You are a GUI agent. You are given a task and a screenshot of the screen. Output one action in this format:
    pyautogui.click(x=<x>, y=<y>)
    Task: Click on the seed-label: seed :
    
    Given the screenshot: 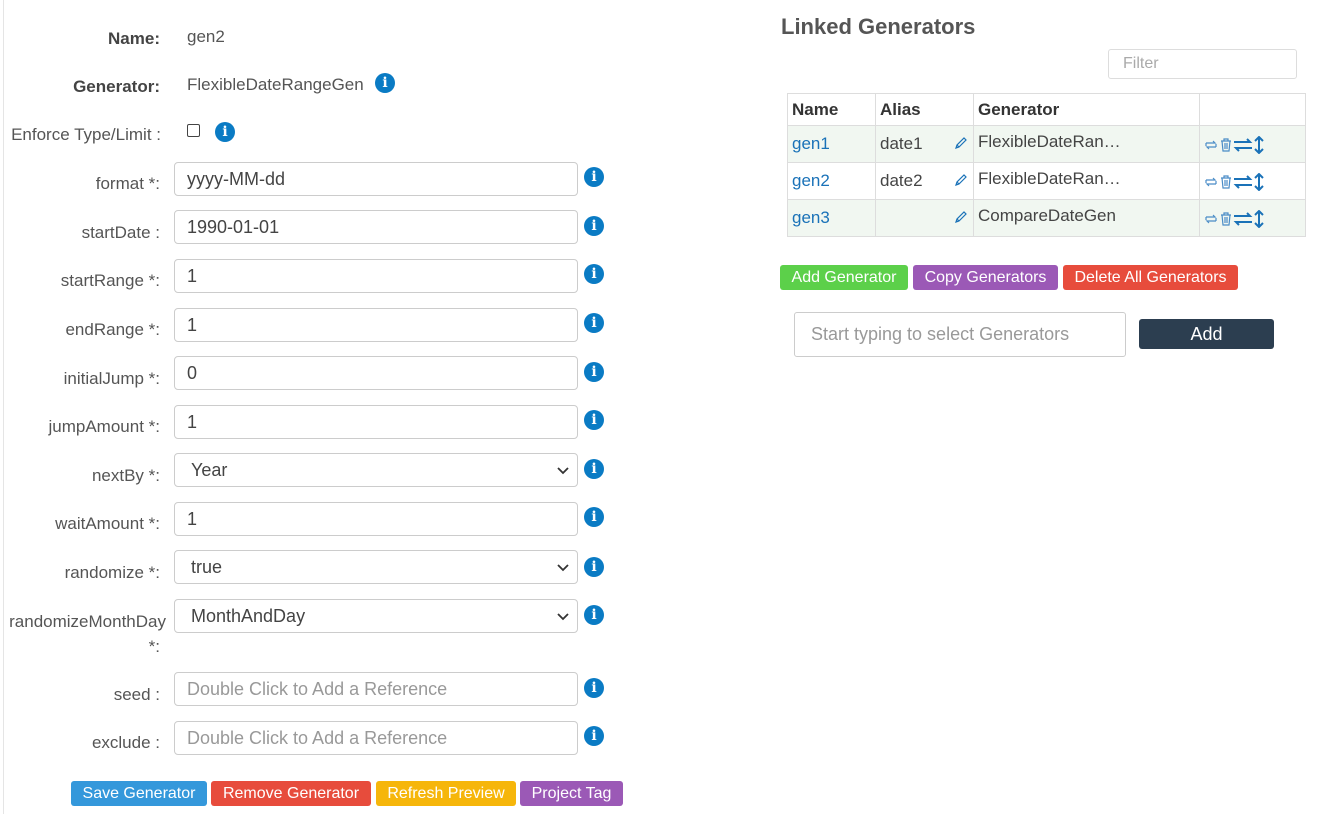 What is the action you would take?
    pyautogui.click(x=136, y=694)
    